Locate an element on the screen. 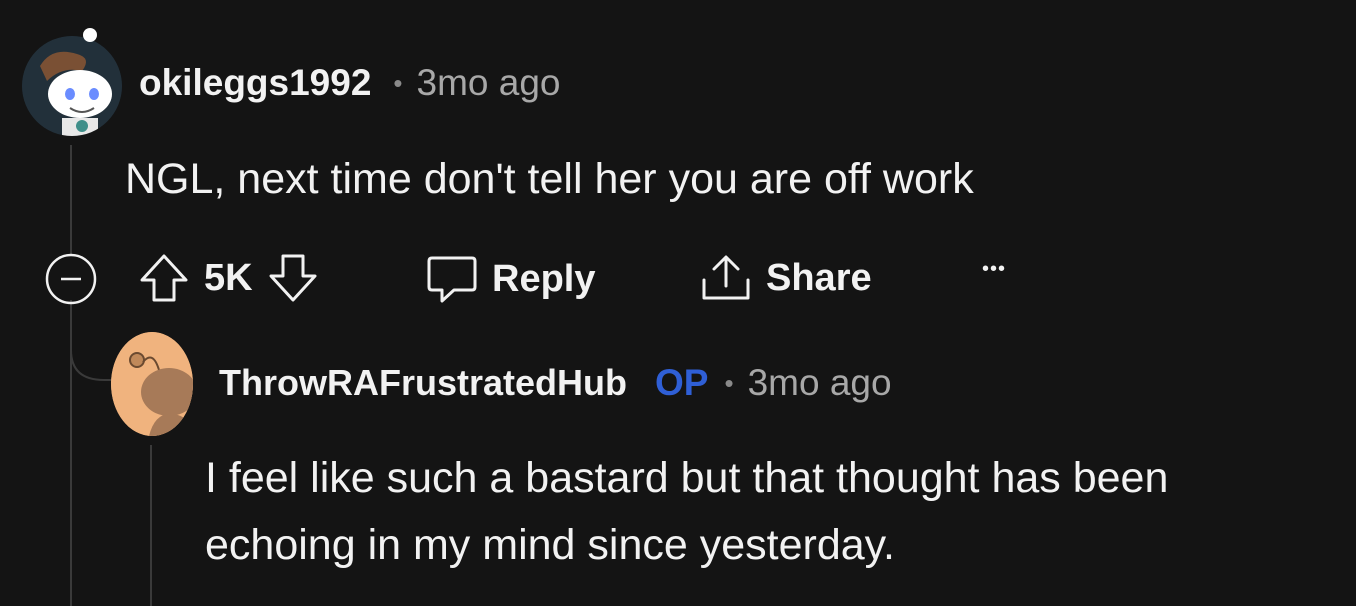  reply-button: Reply is located at coordinates (510, 279).